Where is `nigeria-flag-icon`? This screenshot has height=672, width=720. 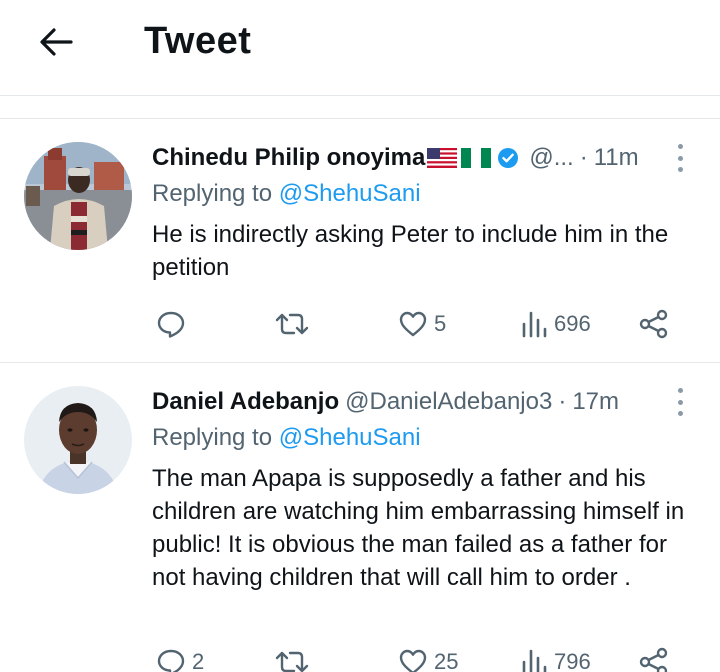
nigeria-flag-icon is located at coordinates (476, 158).